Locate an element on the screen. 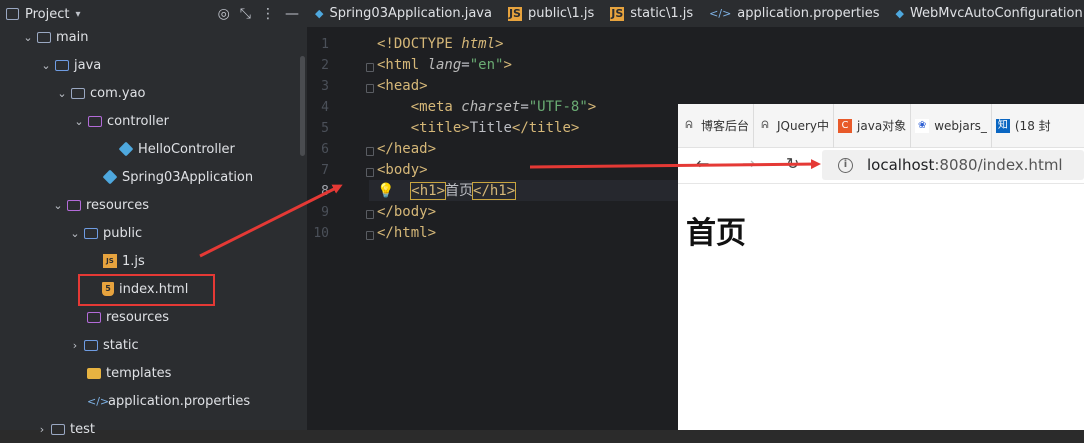  tree-item-hellocontroller: HelloController is located at coordinates (153, 149).